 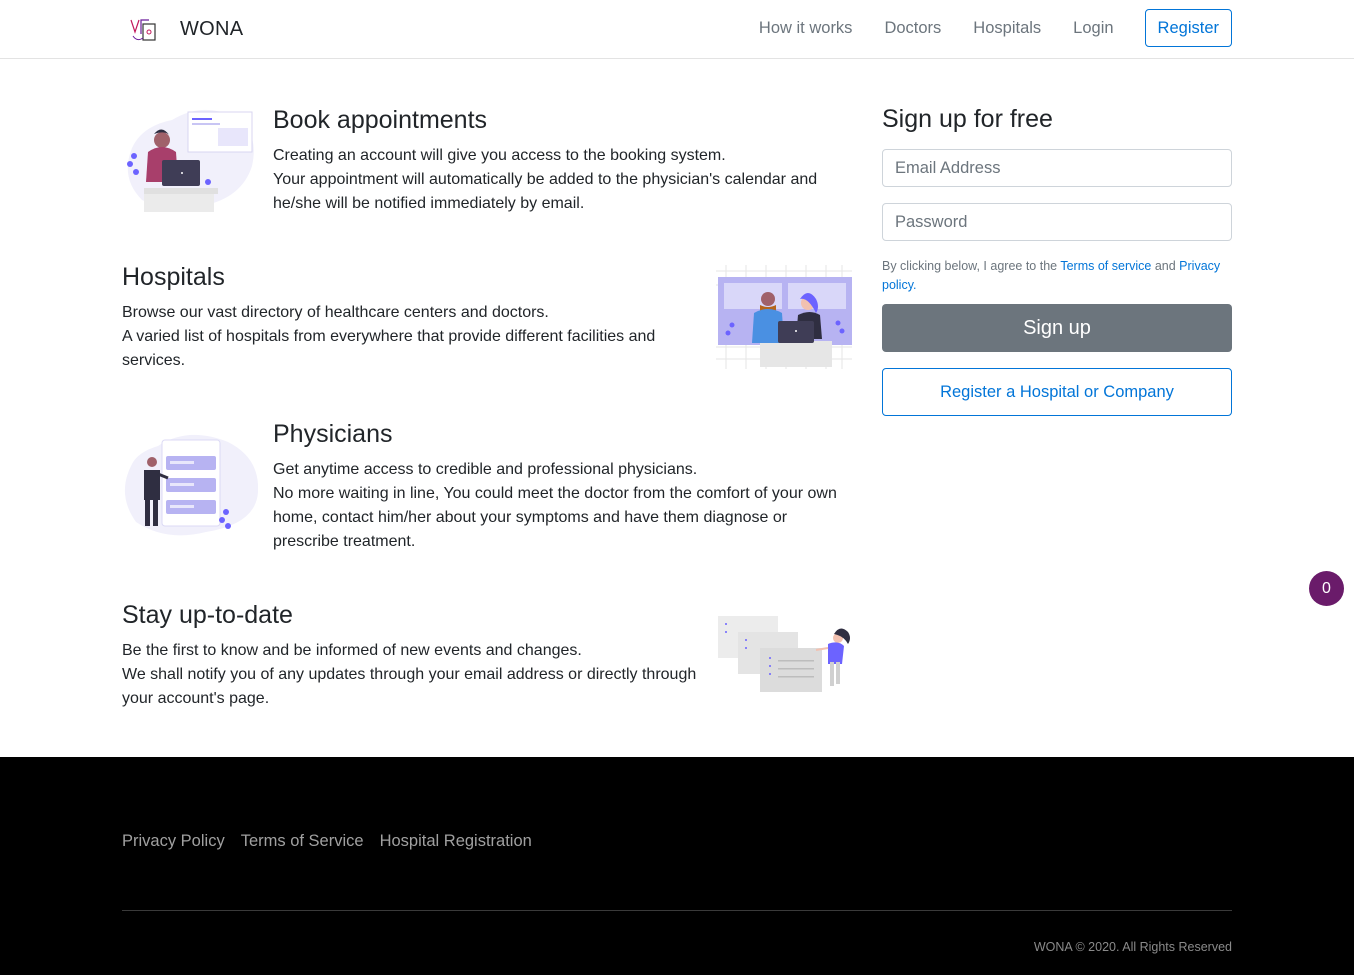 I want to click on feature-title: Physicians, so click(x=333, y=434).